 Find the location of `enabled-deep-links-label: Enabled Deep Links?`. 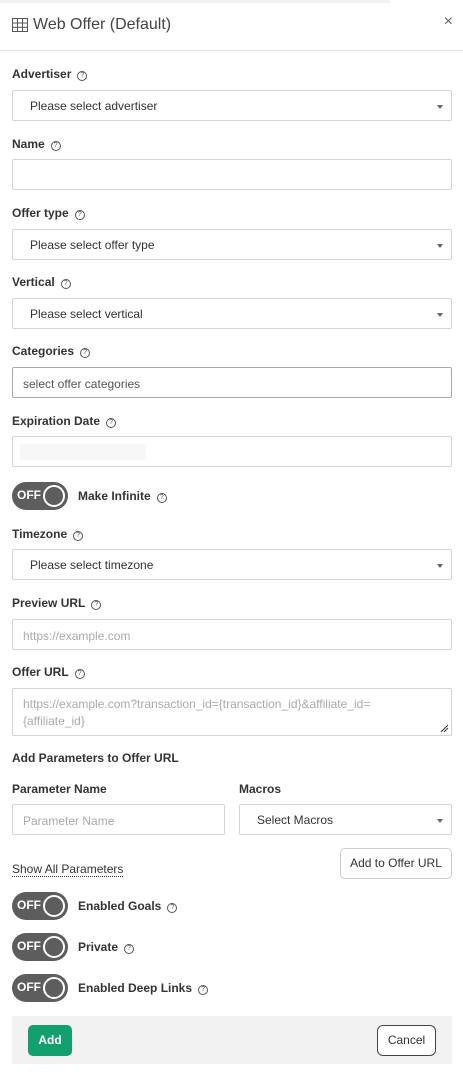

enabled-deep-links-label: Enabled Deep Links? is located at coordinates (143, 988).